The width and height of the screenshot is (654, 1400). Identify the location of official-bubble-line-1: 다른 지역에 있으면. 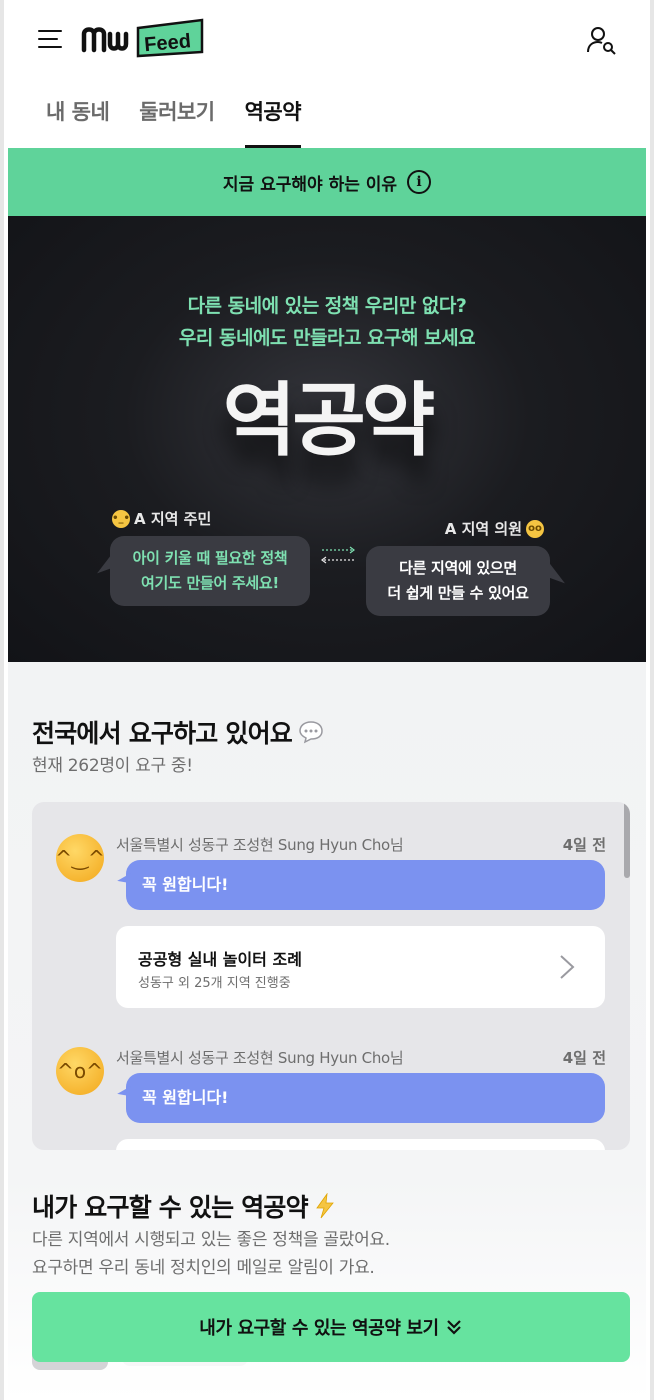
(458, 568).